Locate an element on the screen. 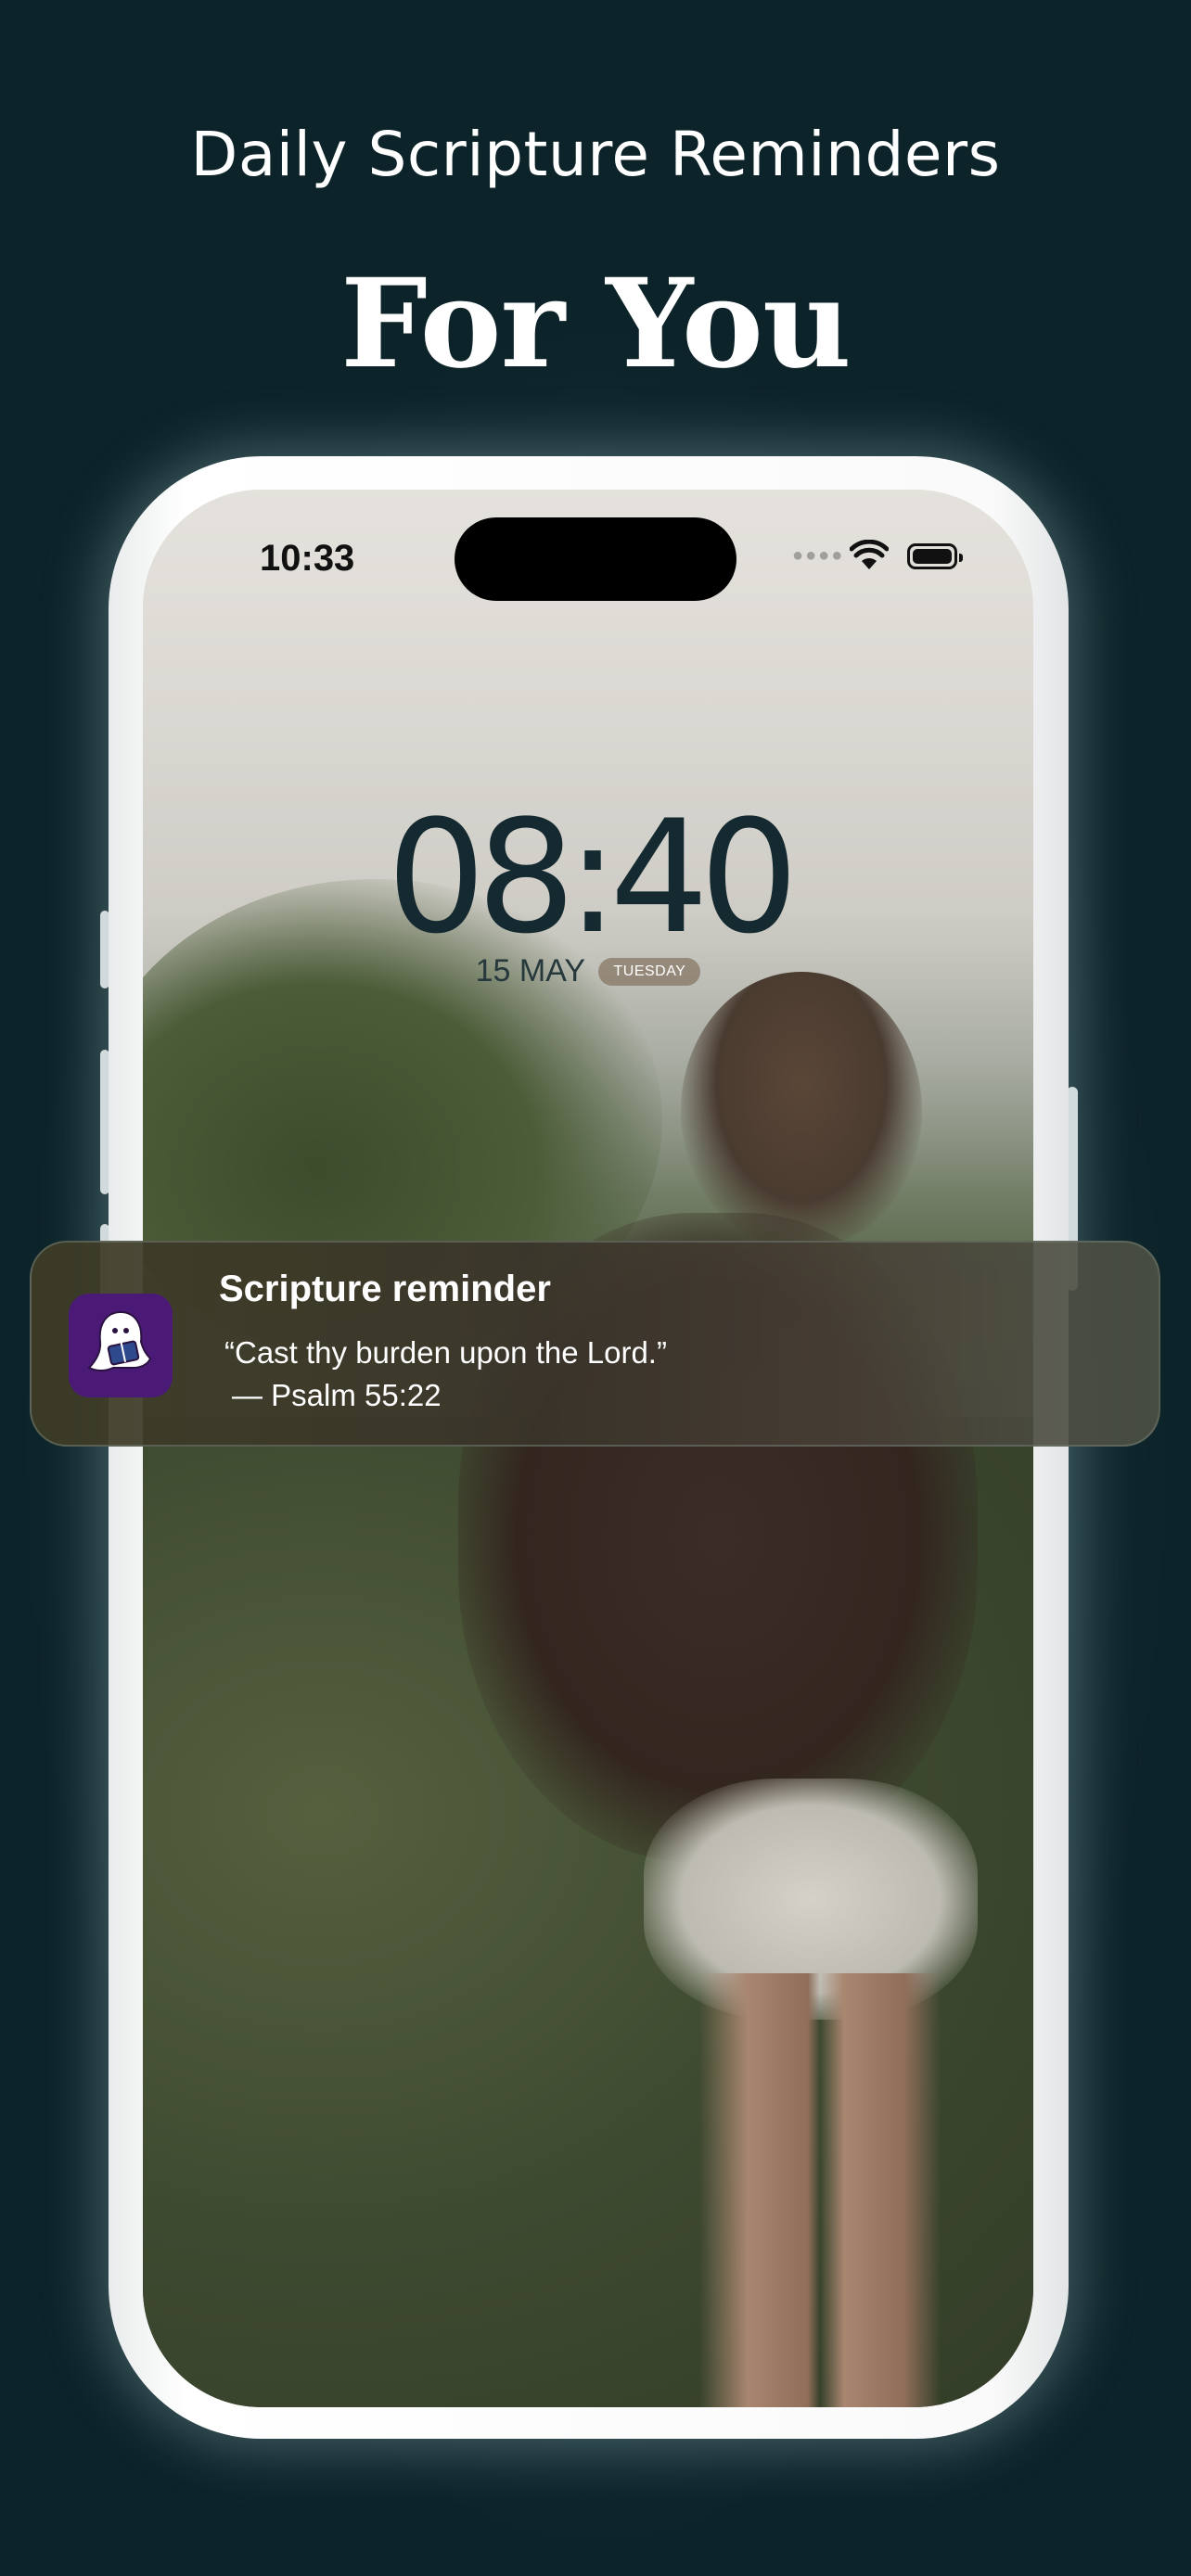  notification-reference: — Psalm 55:22 is located at coordinates (337, 1395).